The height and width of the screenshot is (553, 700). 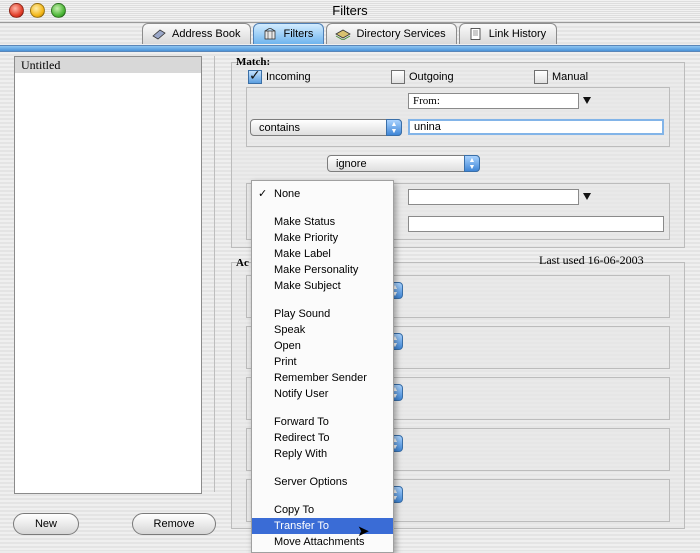 What do you see at coordinates (46, 524) in the screenshot?
I see `new-button: New` at bounding box center [46, 524].